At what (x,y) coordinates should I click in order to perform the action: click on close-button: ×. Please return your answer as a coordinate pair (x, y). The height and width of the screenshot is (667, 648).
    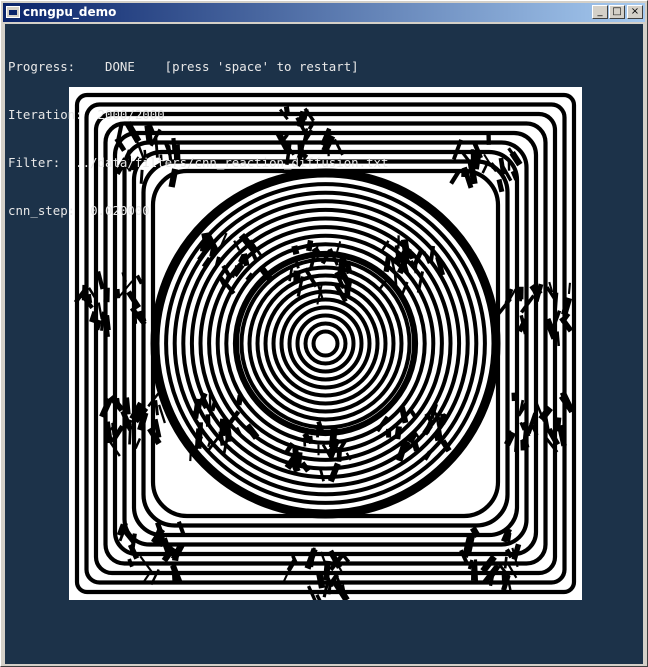
    Looking at the image, I should click on (635, 12).